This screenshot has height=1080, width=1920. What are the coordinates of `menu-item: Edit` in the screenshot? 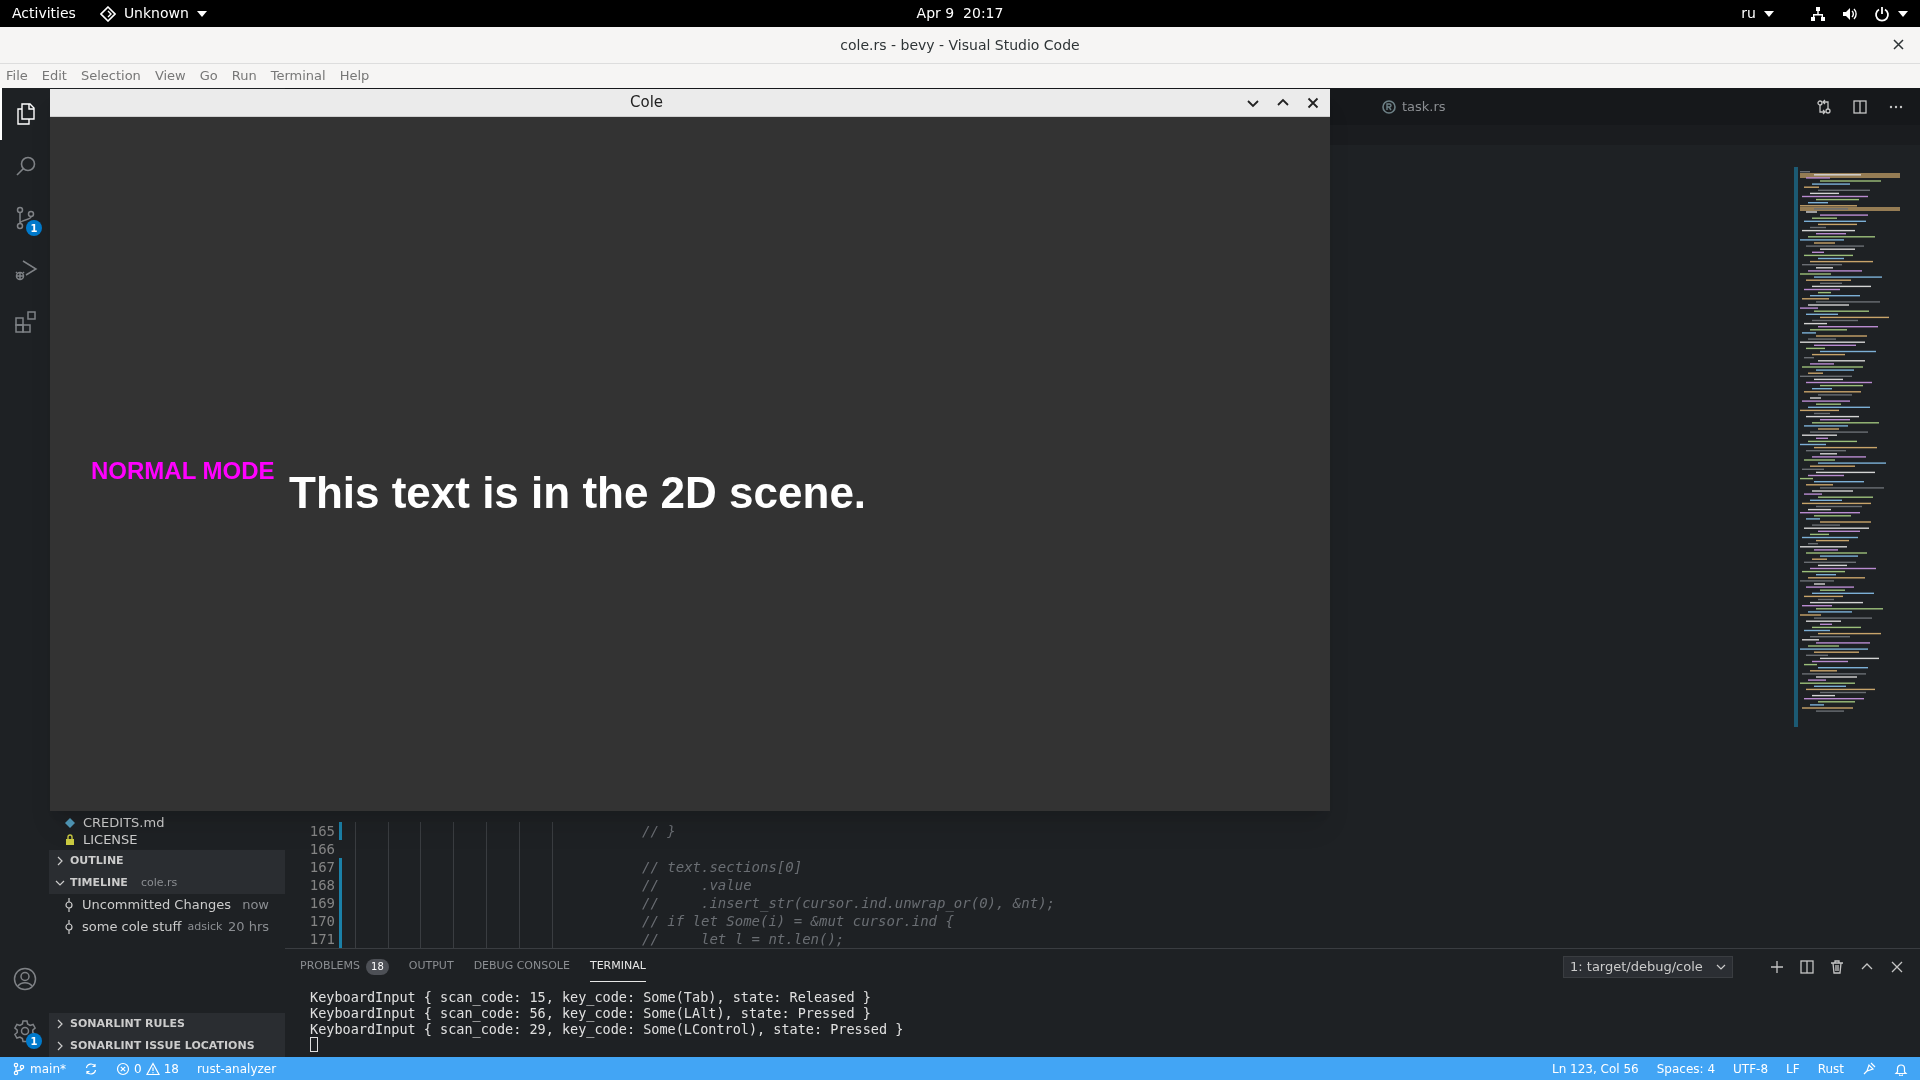 It's located at (54, 76).